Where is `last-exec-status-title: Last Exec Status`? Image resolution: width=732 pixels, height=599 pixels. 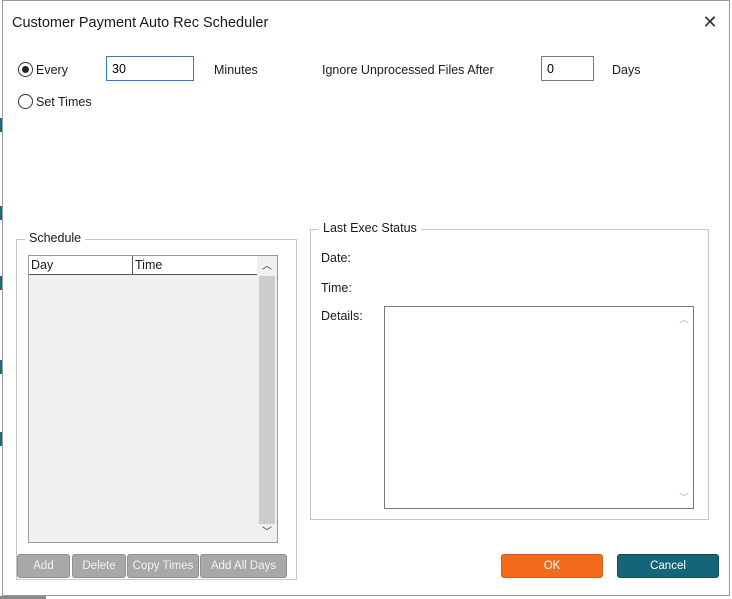
last-exec-status-title: Last Exec Status is located at coordinates (370, 228).